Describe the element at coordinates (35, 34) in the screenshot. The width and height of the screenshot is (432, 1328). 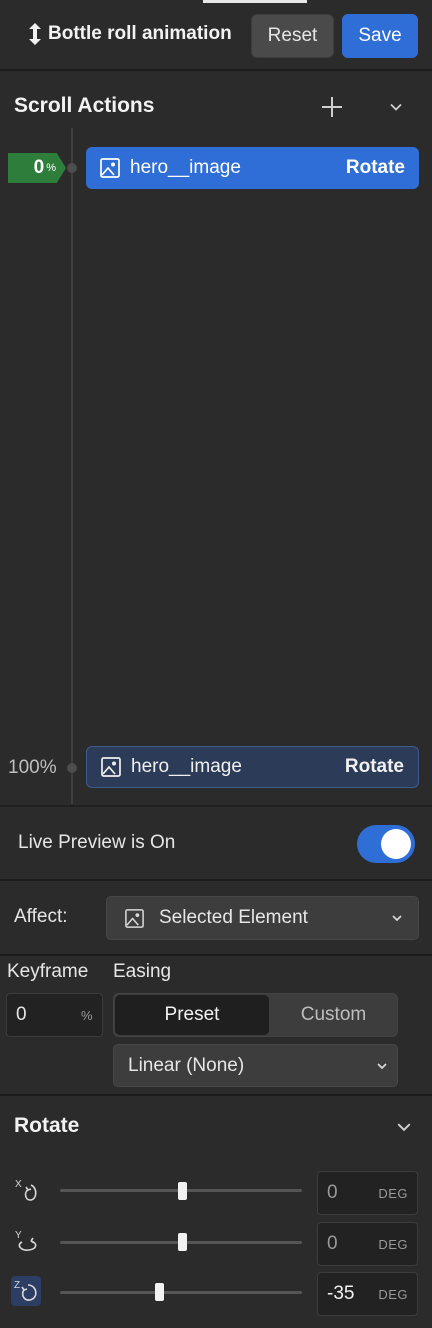
I see `vertical-arrows-icon` at that location.